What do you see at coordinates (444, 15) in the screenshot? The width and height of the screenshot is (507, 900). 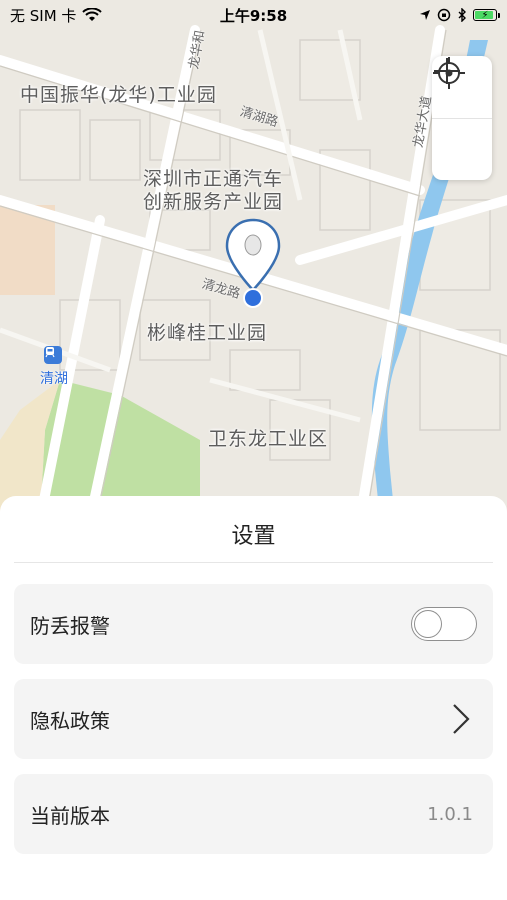 I see `orientation-lock-icon` at bounding box center [444, 15].